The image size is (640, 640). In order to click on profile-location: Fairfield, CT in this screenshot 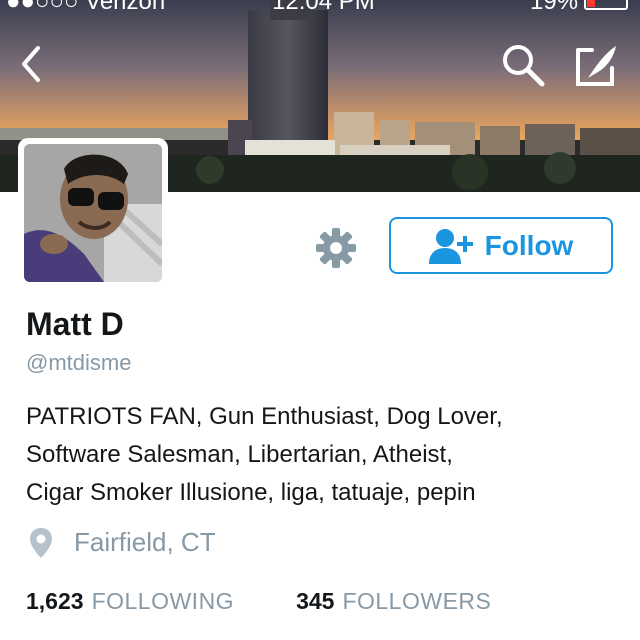, I will do `click(123, 542)`.